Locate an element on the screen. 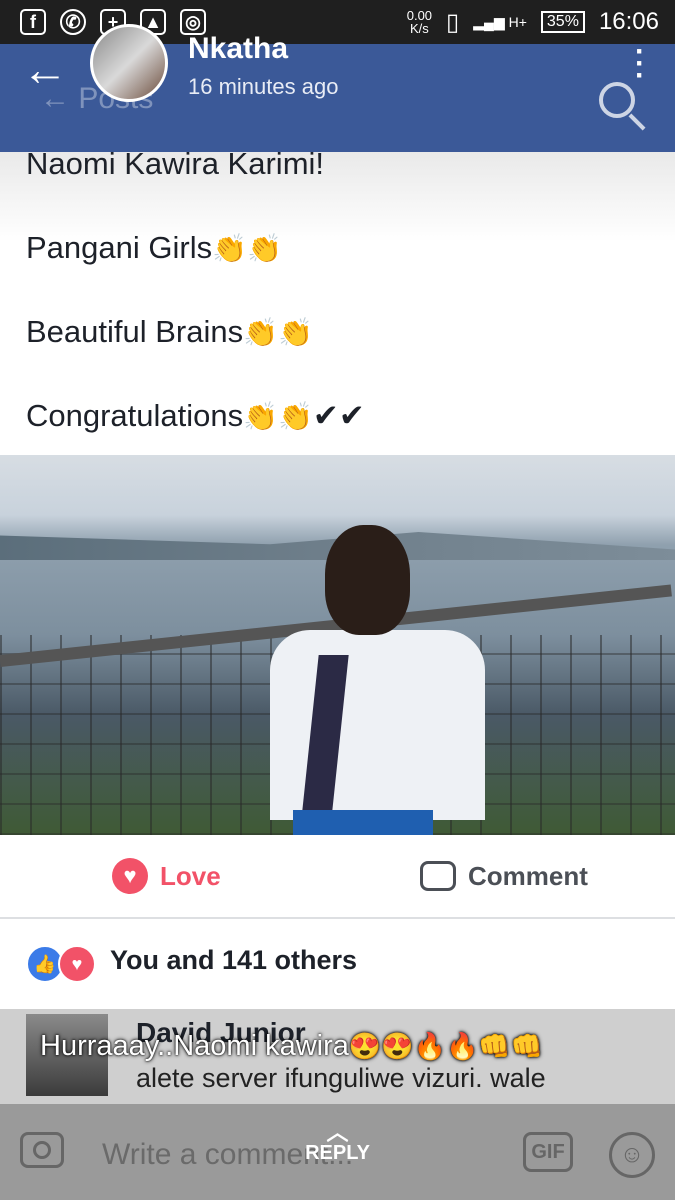 The width and height of the screenshot is (675, 1200). reply-button: ︿ REPLY is located at coordinates (337, 1142).